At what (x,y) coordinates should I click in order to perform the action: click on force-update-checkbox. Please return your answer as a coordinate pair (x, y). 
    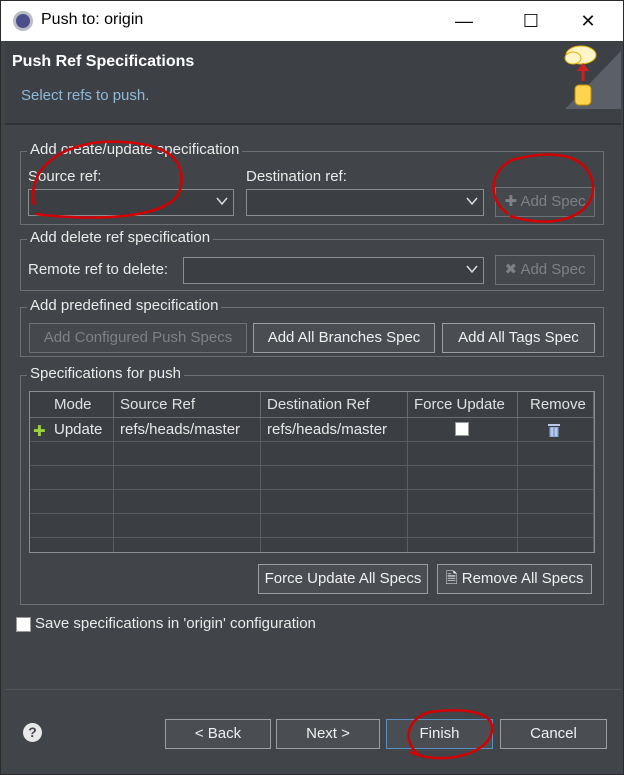
    Looking at the image, I should click on (462, 429).